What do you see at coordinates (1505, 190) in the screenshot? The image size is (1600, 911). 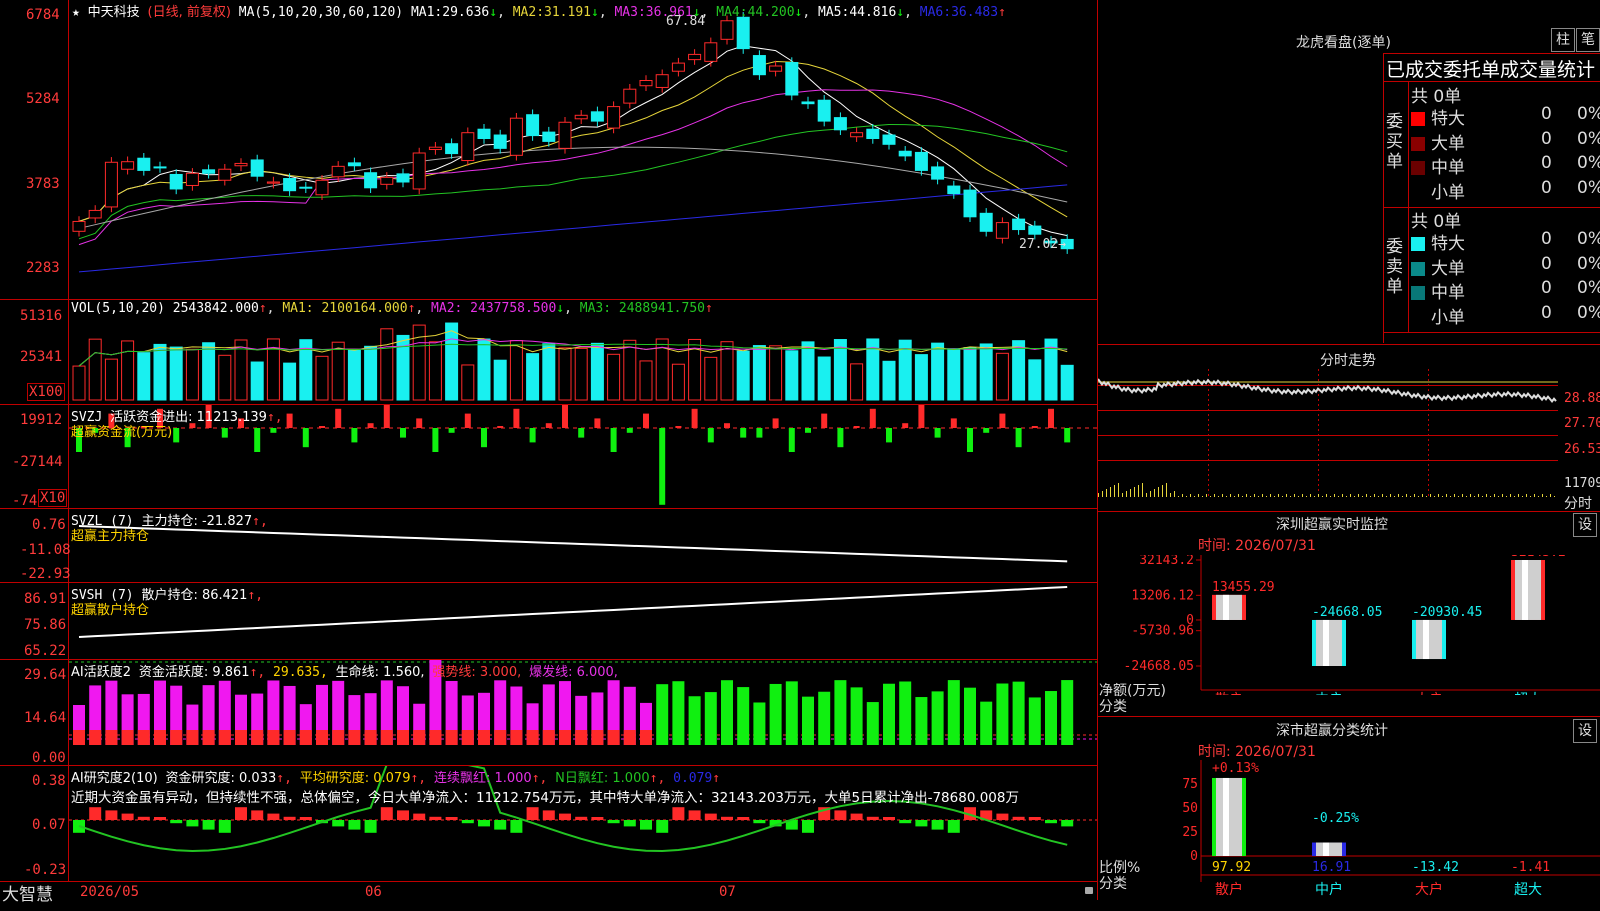 I see `buy-row-3: 小单 0 0%` at bounding box center [1505, 190].